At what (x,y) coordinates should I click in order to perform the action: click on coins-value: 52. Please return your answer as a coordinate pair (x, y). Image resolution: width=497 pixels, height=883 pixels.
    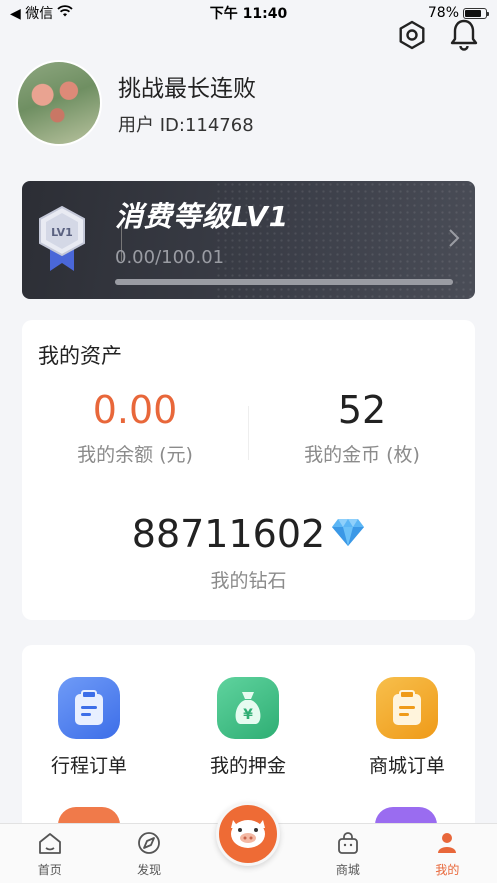
    Looking at the image, I should click on (362, 410).